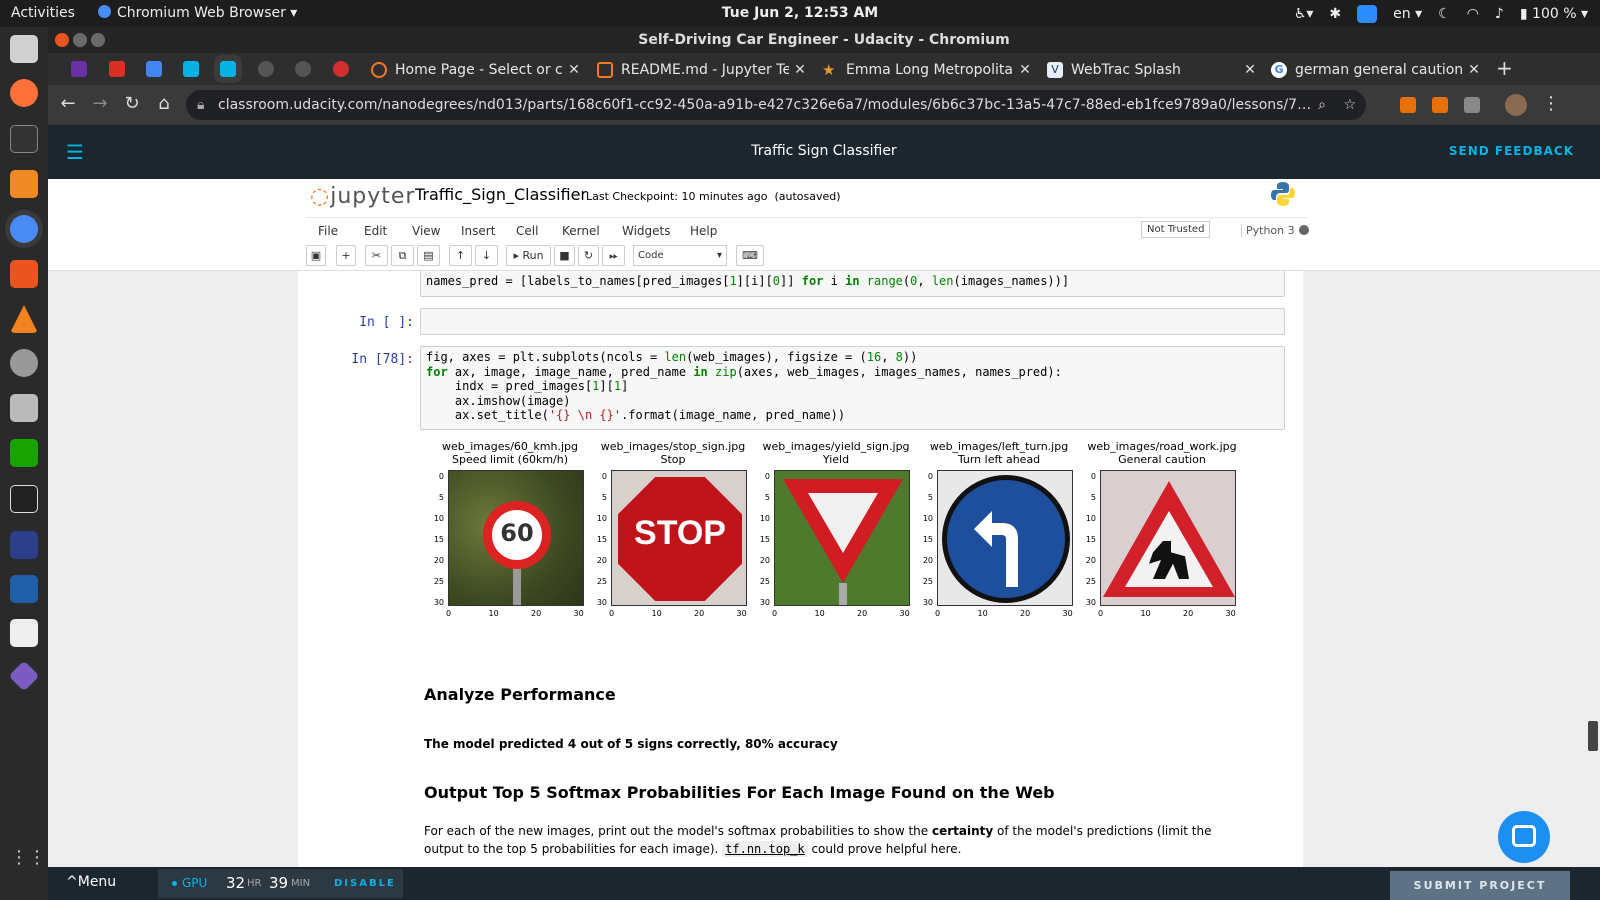 The width and height of the screenshot is (1600, 900). I want to click on jupyter-logo: ◌jupyter, so click(362, 196).